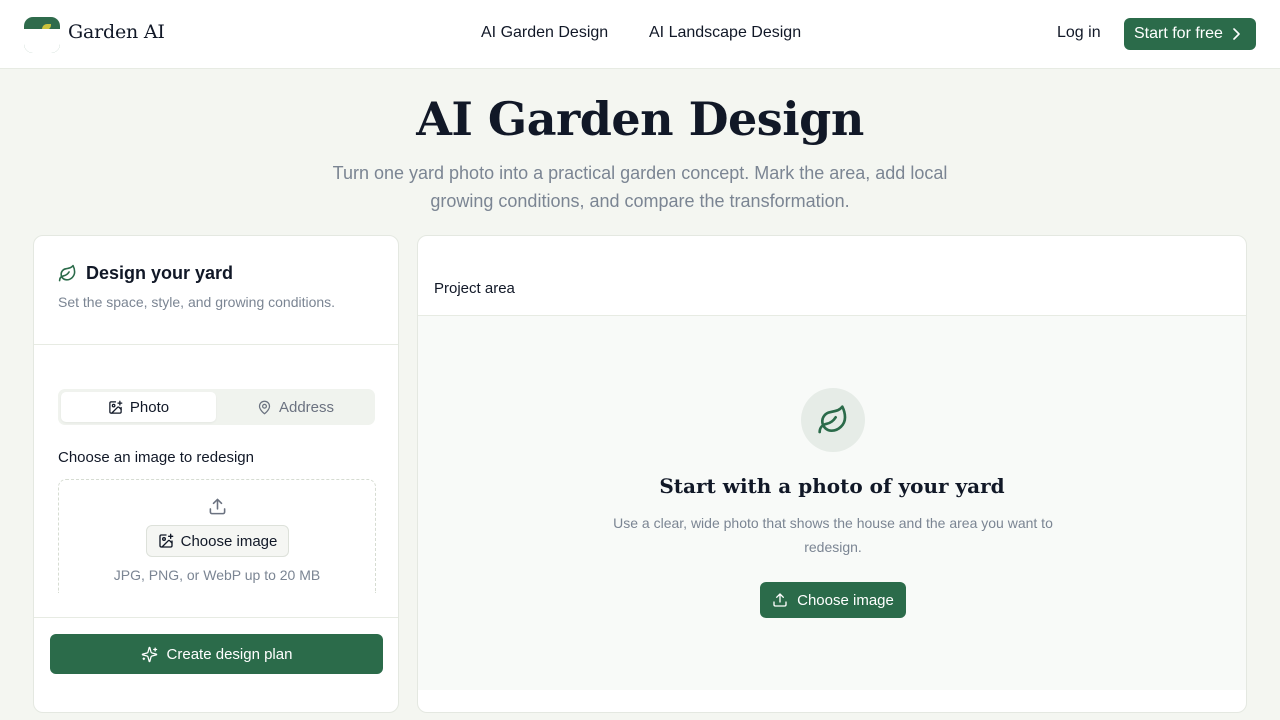  Describe the element at coordinates (832, 486) in the screenshot. I see `empty-state-title: Start with a photo of your yard` at that location.